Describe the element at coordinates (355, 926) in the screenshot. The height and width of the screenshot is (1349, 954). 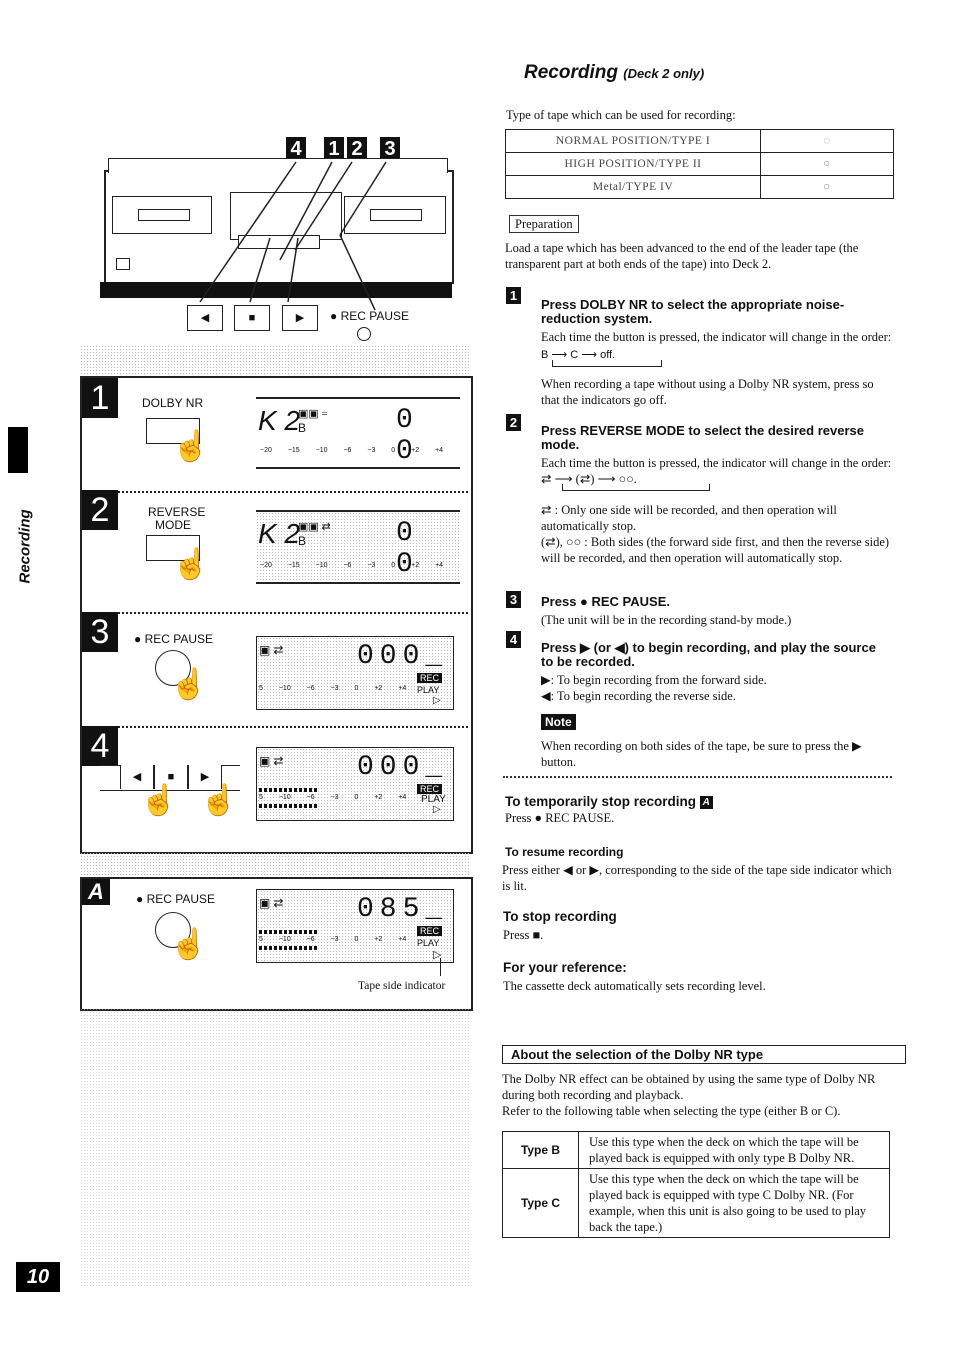
I see `display-pause: ▣ ⇄ 085_ 5 −10 −6 −3 0 +2 +4 REC PLAY ▷` at that location.